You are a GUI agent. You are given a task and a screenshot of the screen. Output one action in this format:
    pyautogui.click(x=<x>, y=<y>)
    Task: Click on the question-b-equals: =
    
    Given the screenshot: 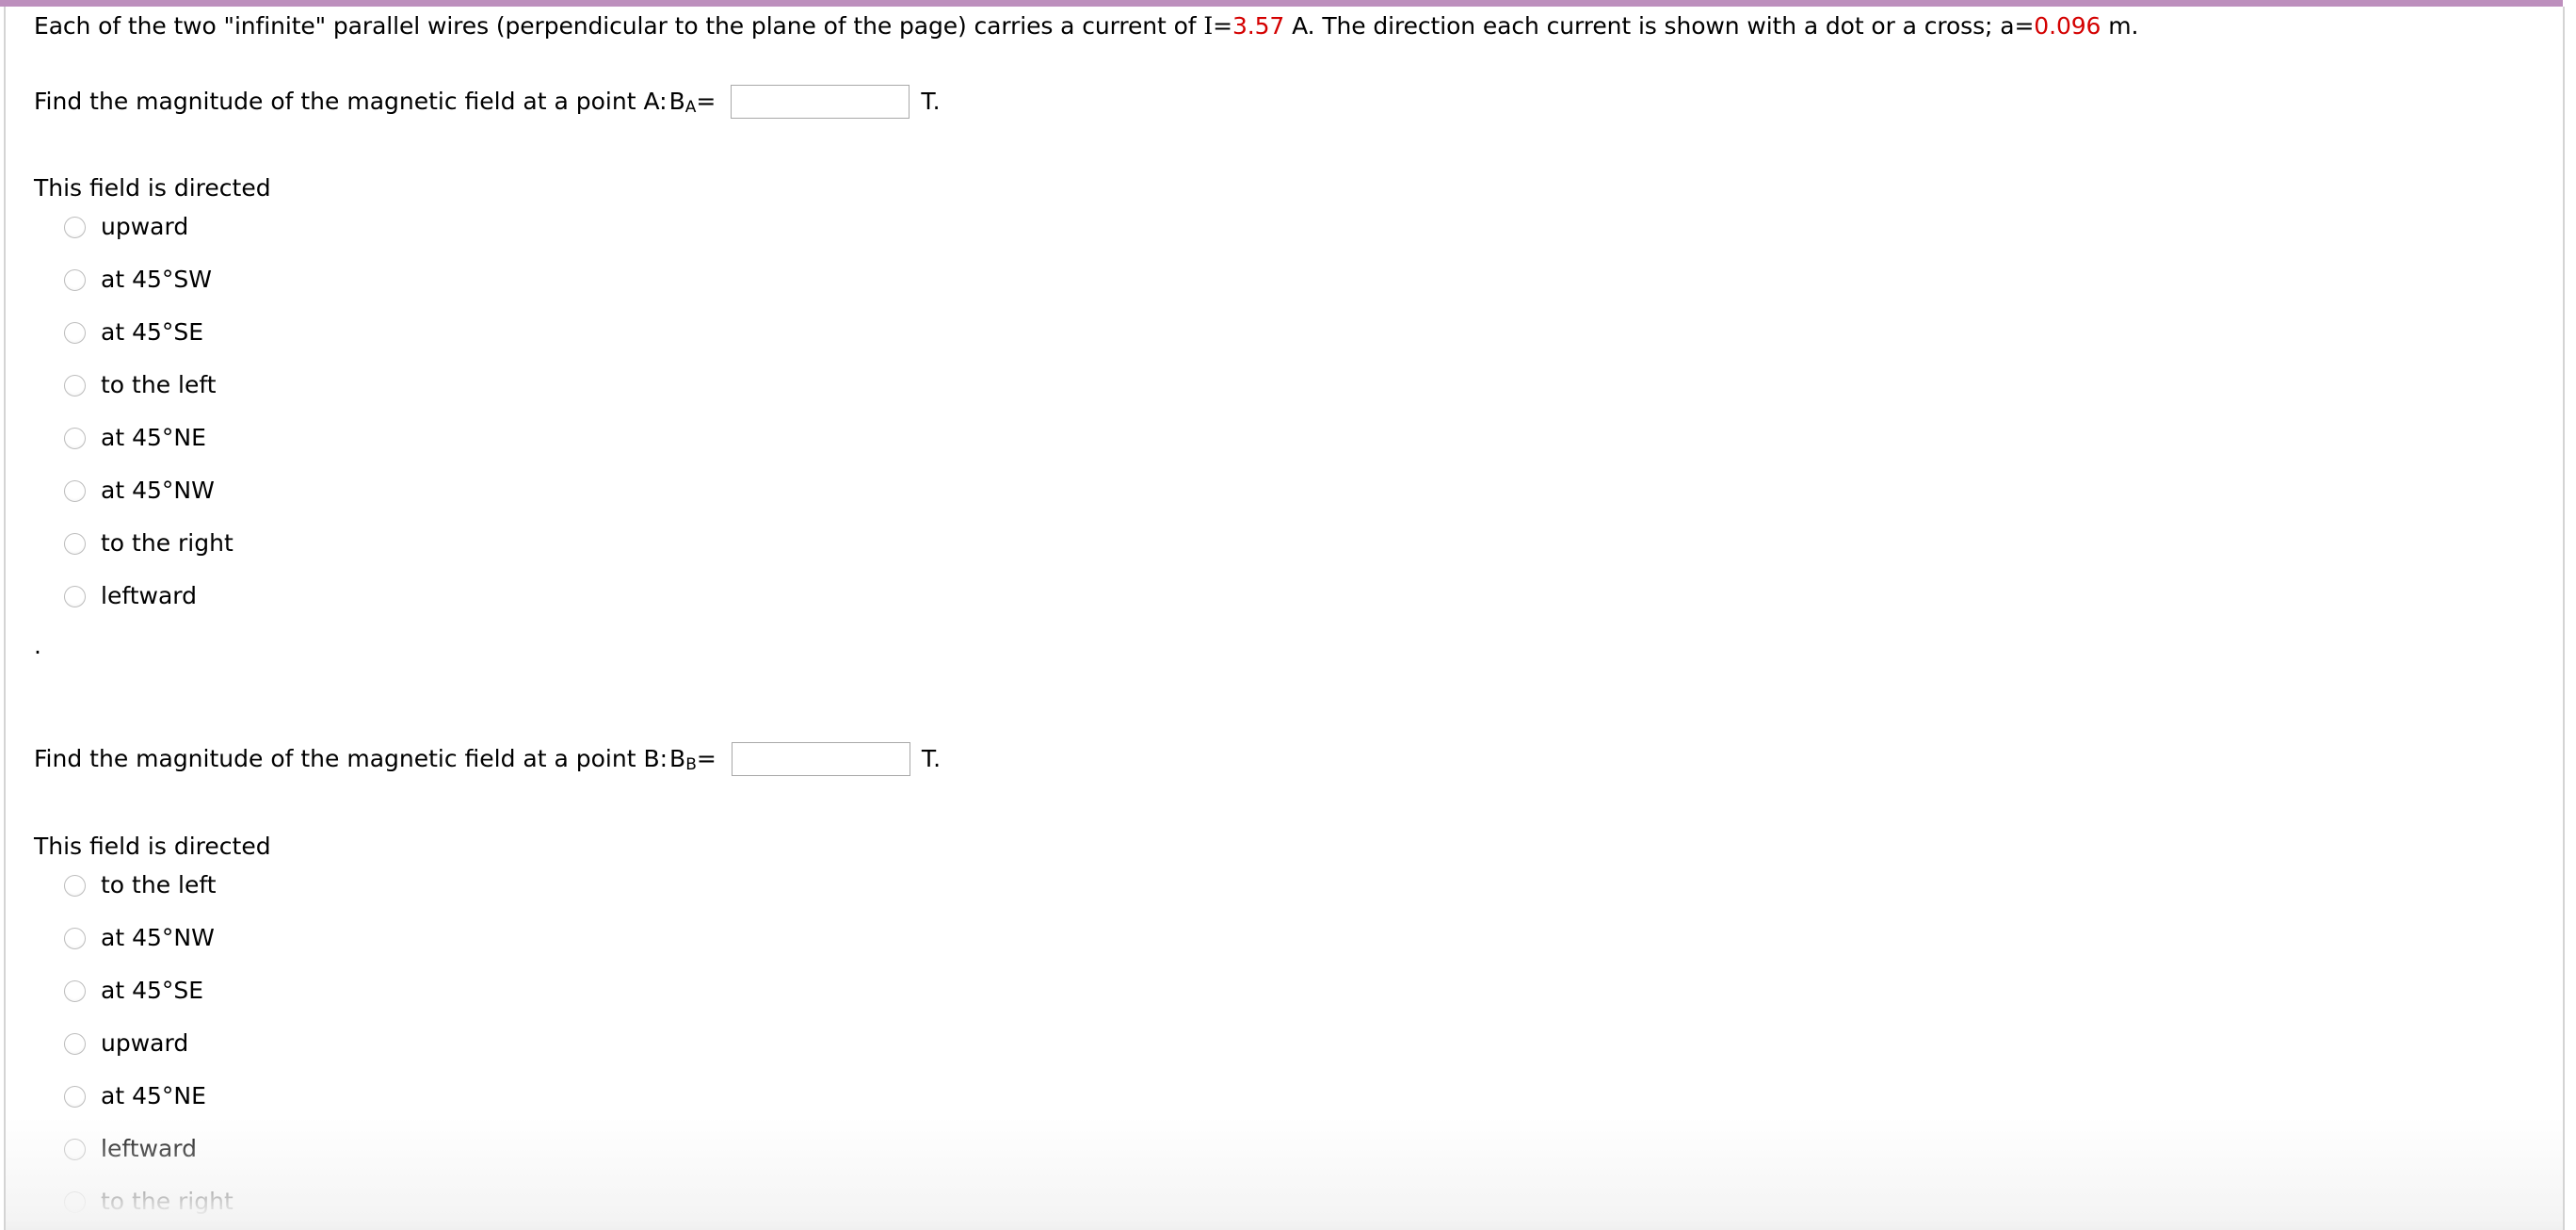 What is the action you would take?
    pyautogui.click(x=706, y=758)
    